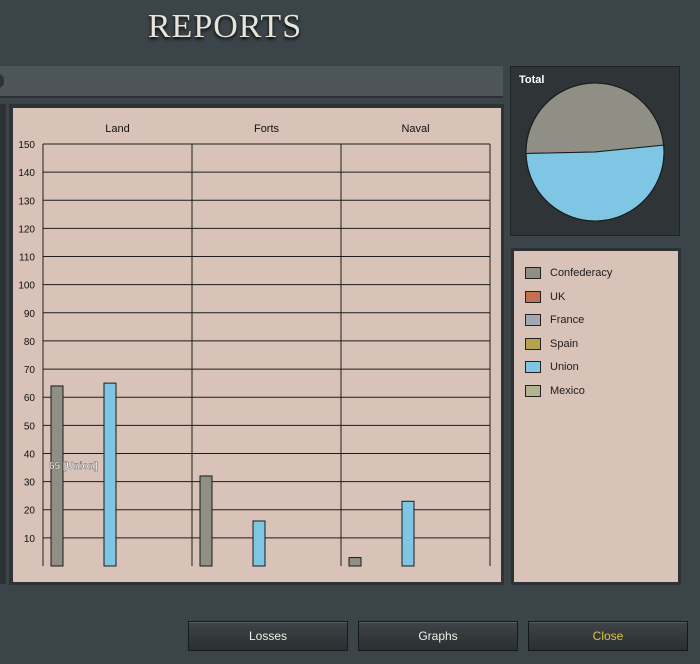 The height and width of the screenshot is (664, 700). I want to click on losses-button: Losses, so click(268, 636).